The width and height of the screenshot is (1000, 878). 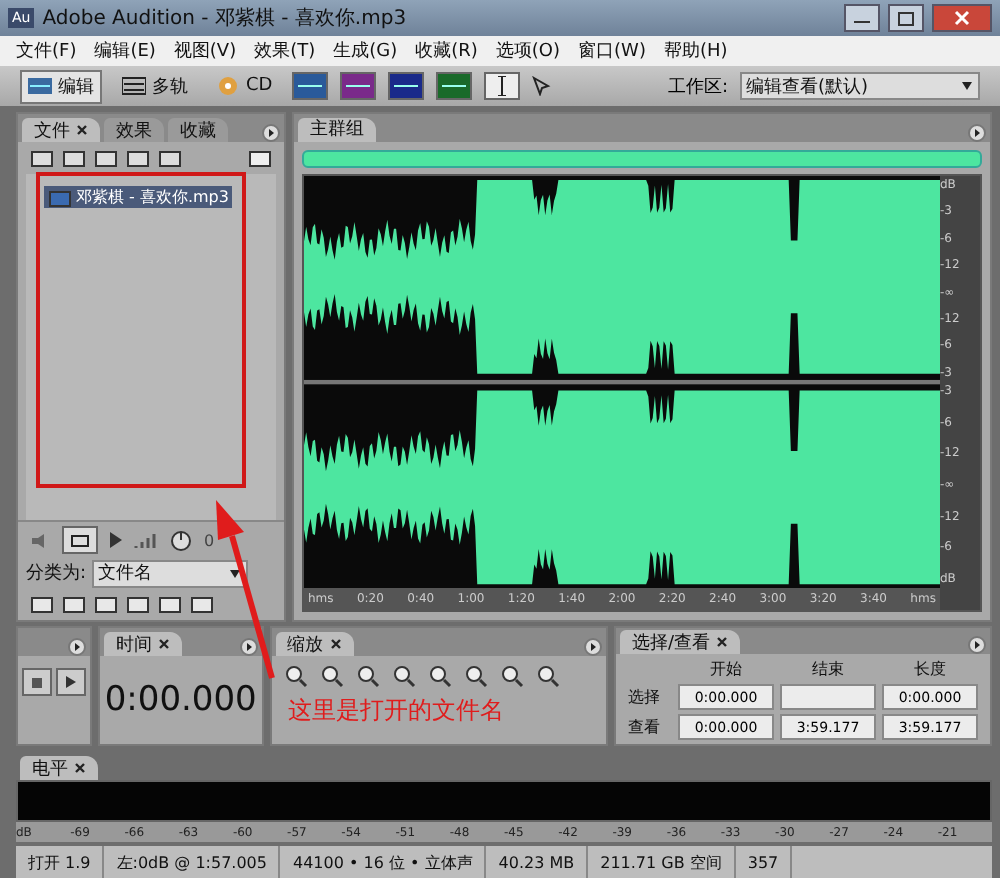 What do you see at coordinates (46, 51) in the screenshot?
I see `menu-item: 文件(F)` at bounding box center [46, 51].